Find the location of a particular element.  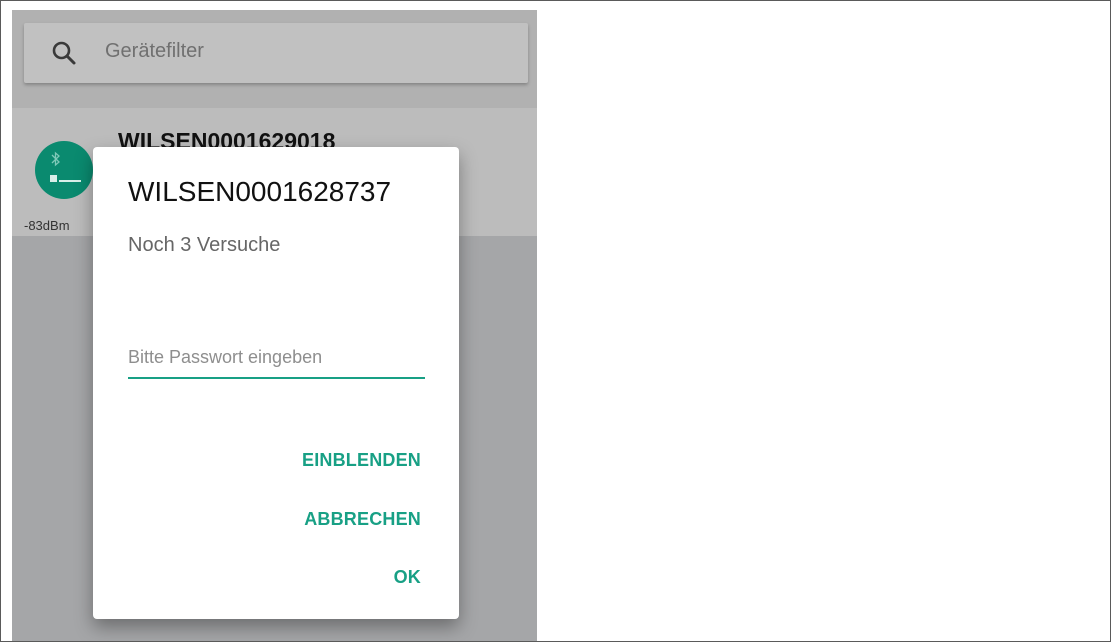

bluetooth-icon is located at coordinates (55, 159).